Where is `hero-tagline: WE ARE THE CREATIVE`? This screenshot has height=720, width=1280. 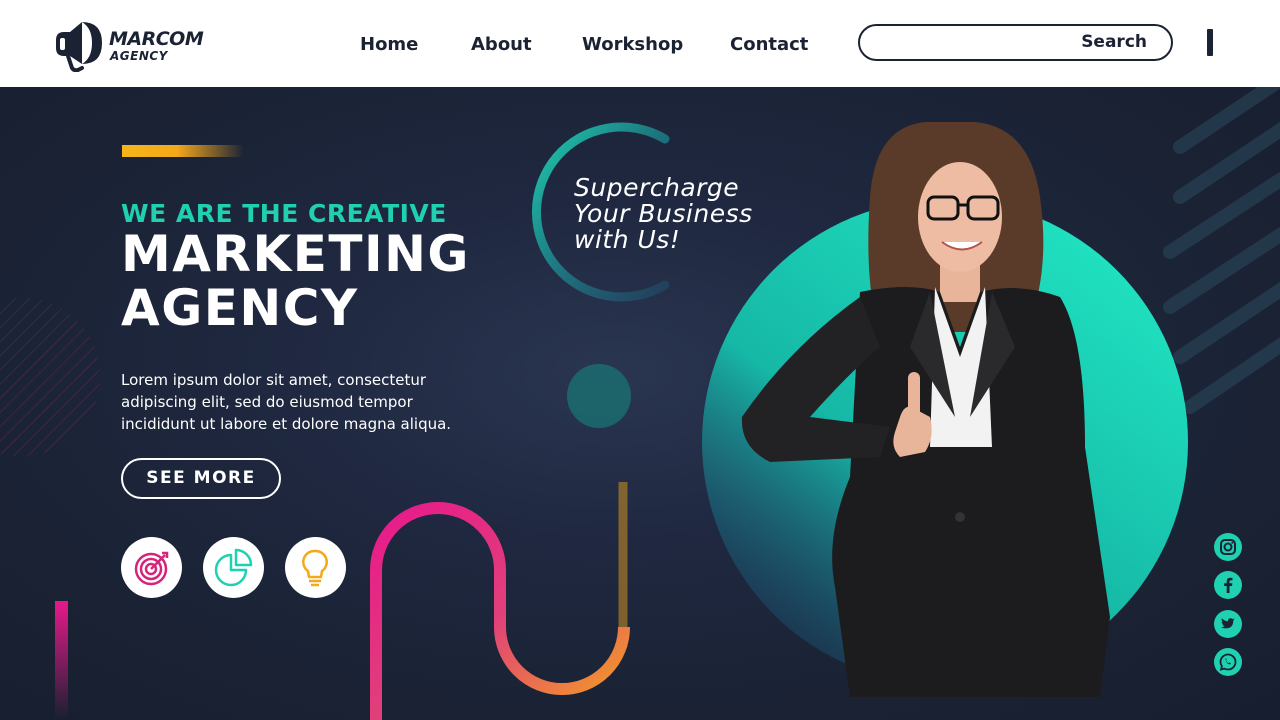
hero-tagline: WE ARE THE CREATIVE is located at coordinates (284, 213).